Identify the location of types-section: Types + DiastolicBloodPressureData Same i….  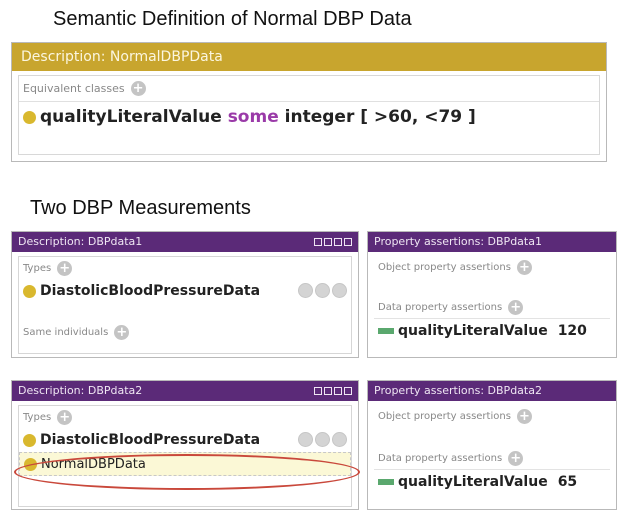
(185, 305).